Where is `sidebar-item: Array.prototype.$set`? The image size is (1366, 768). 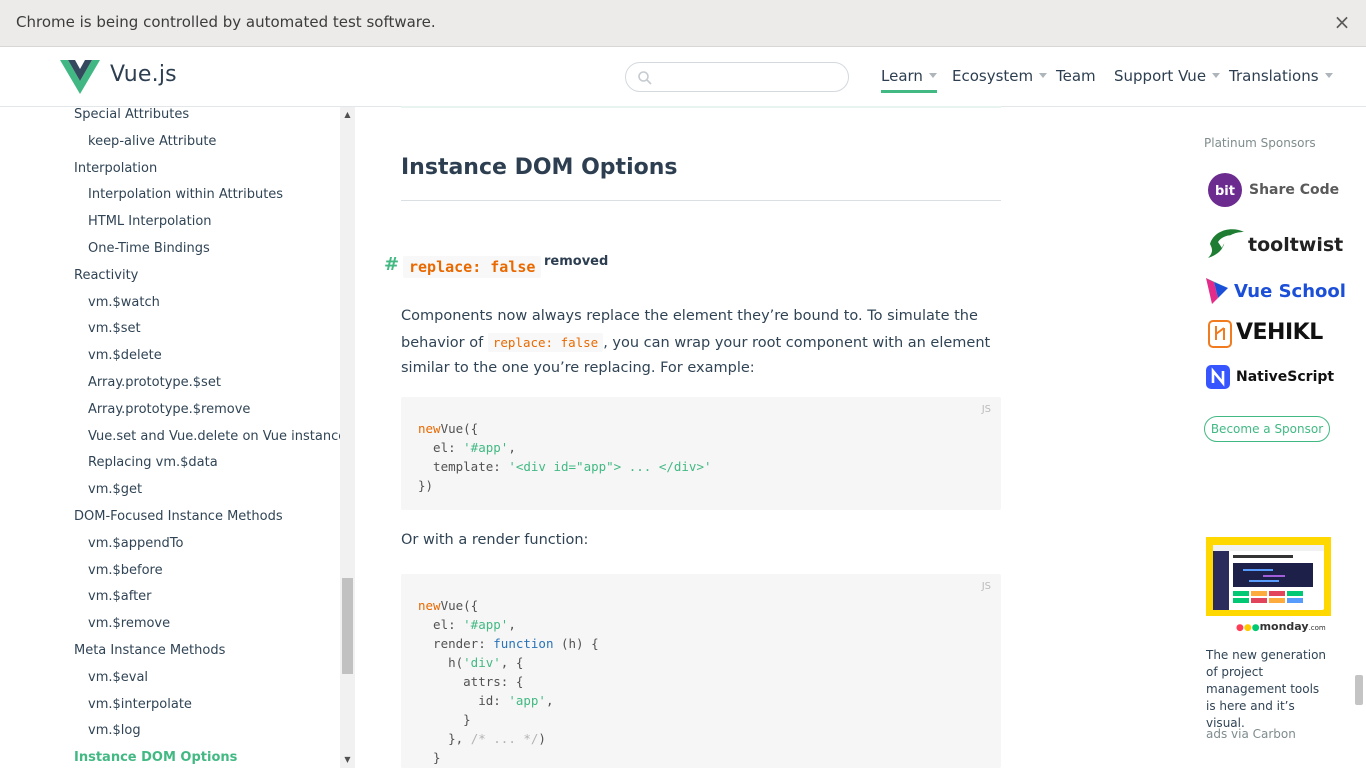 sidebar-item: Array.prototype.$set is located at coordinates (154, 382).